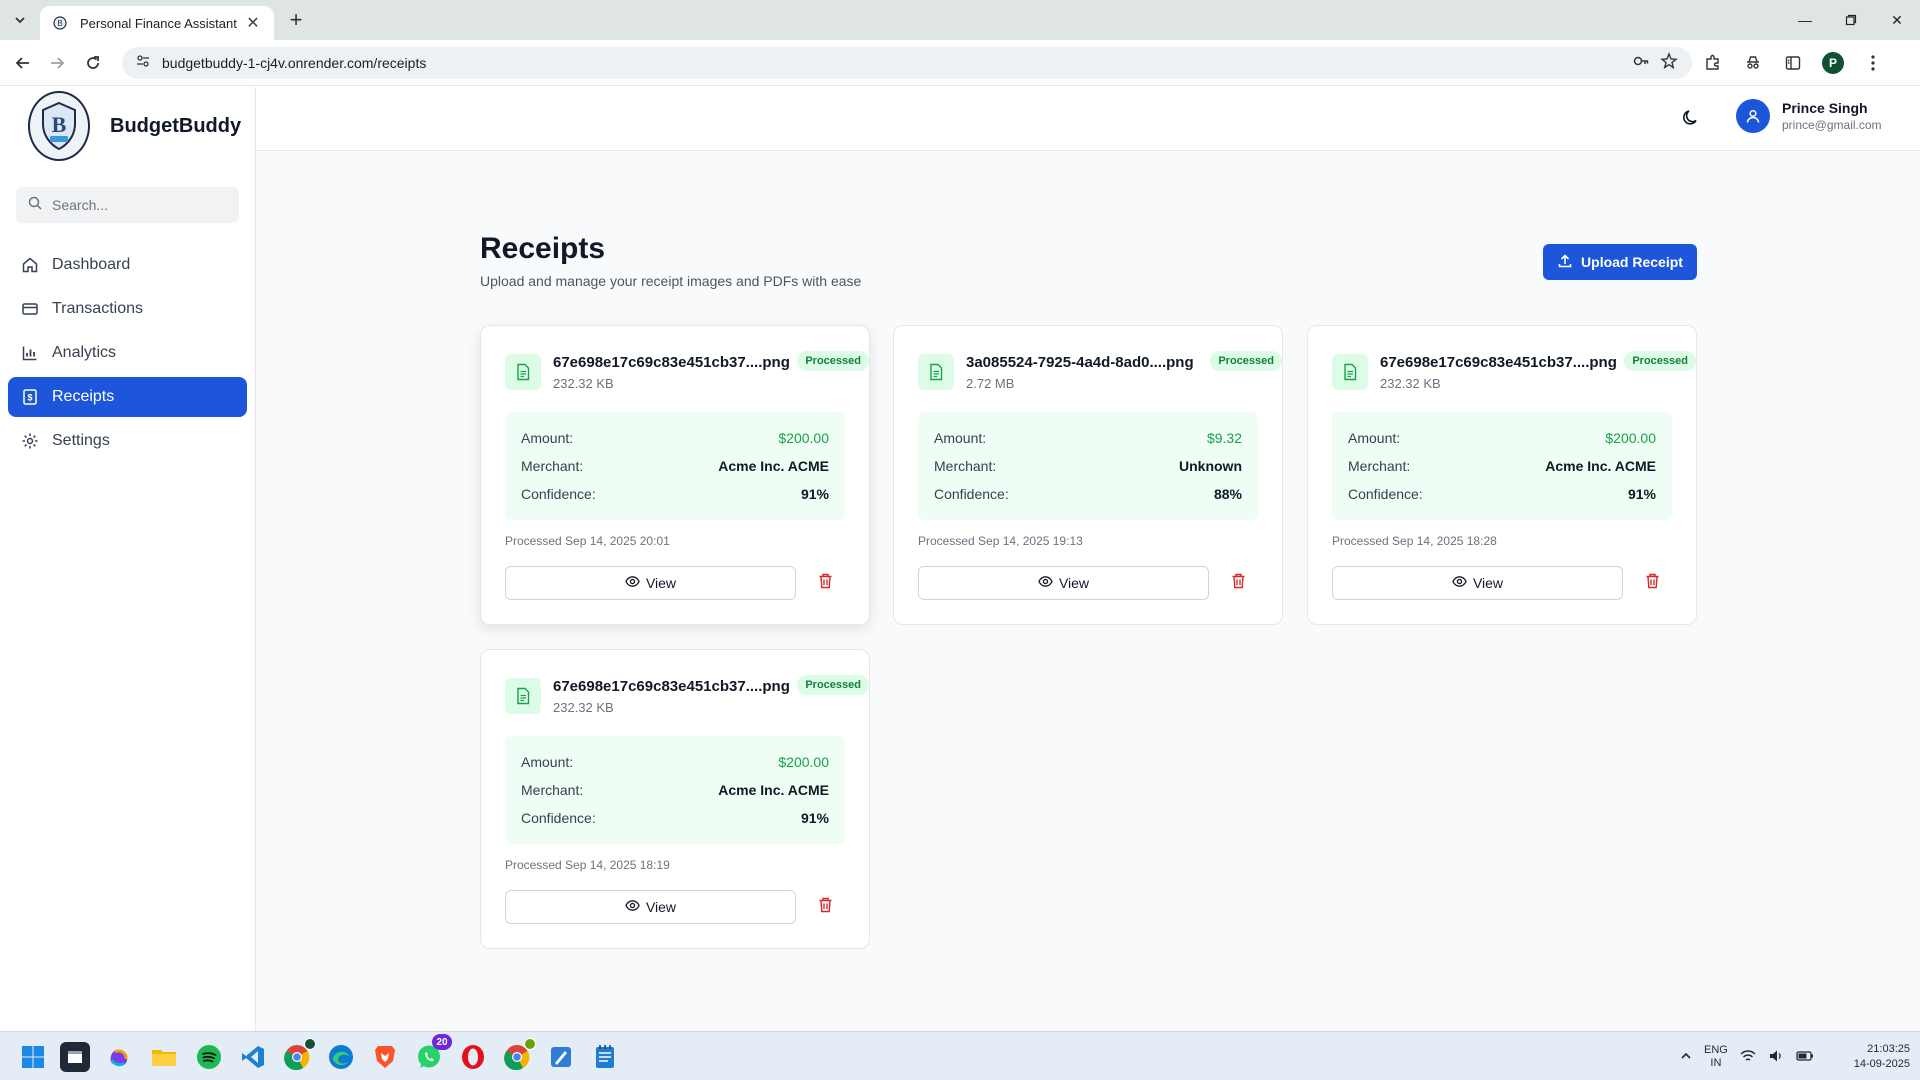 The image size is (1920, 1080). Describe the element at coordinates (137, 205) in the screenshot. I see `search-input` at that location.